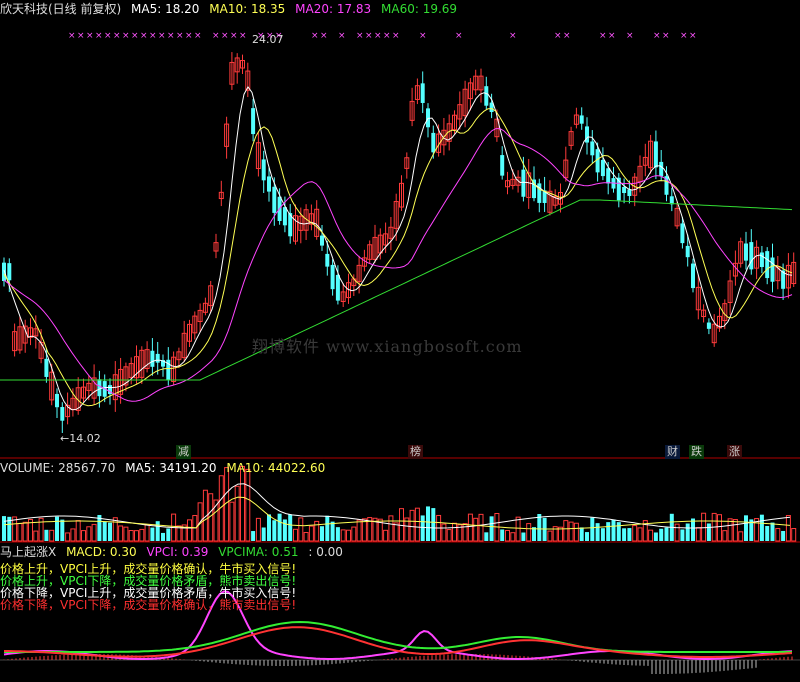 The width and height of the screenshot is (800, 682). What do you see at coordinates (101, 552) in the screenshot?
I see `macd-readout: MACD: 0.30` at bounding box center [101, 552].